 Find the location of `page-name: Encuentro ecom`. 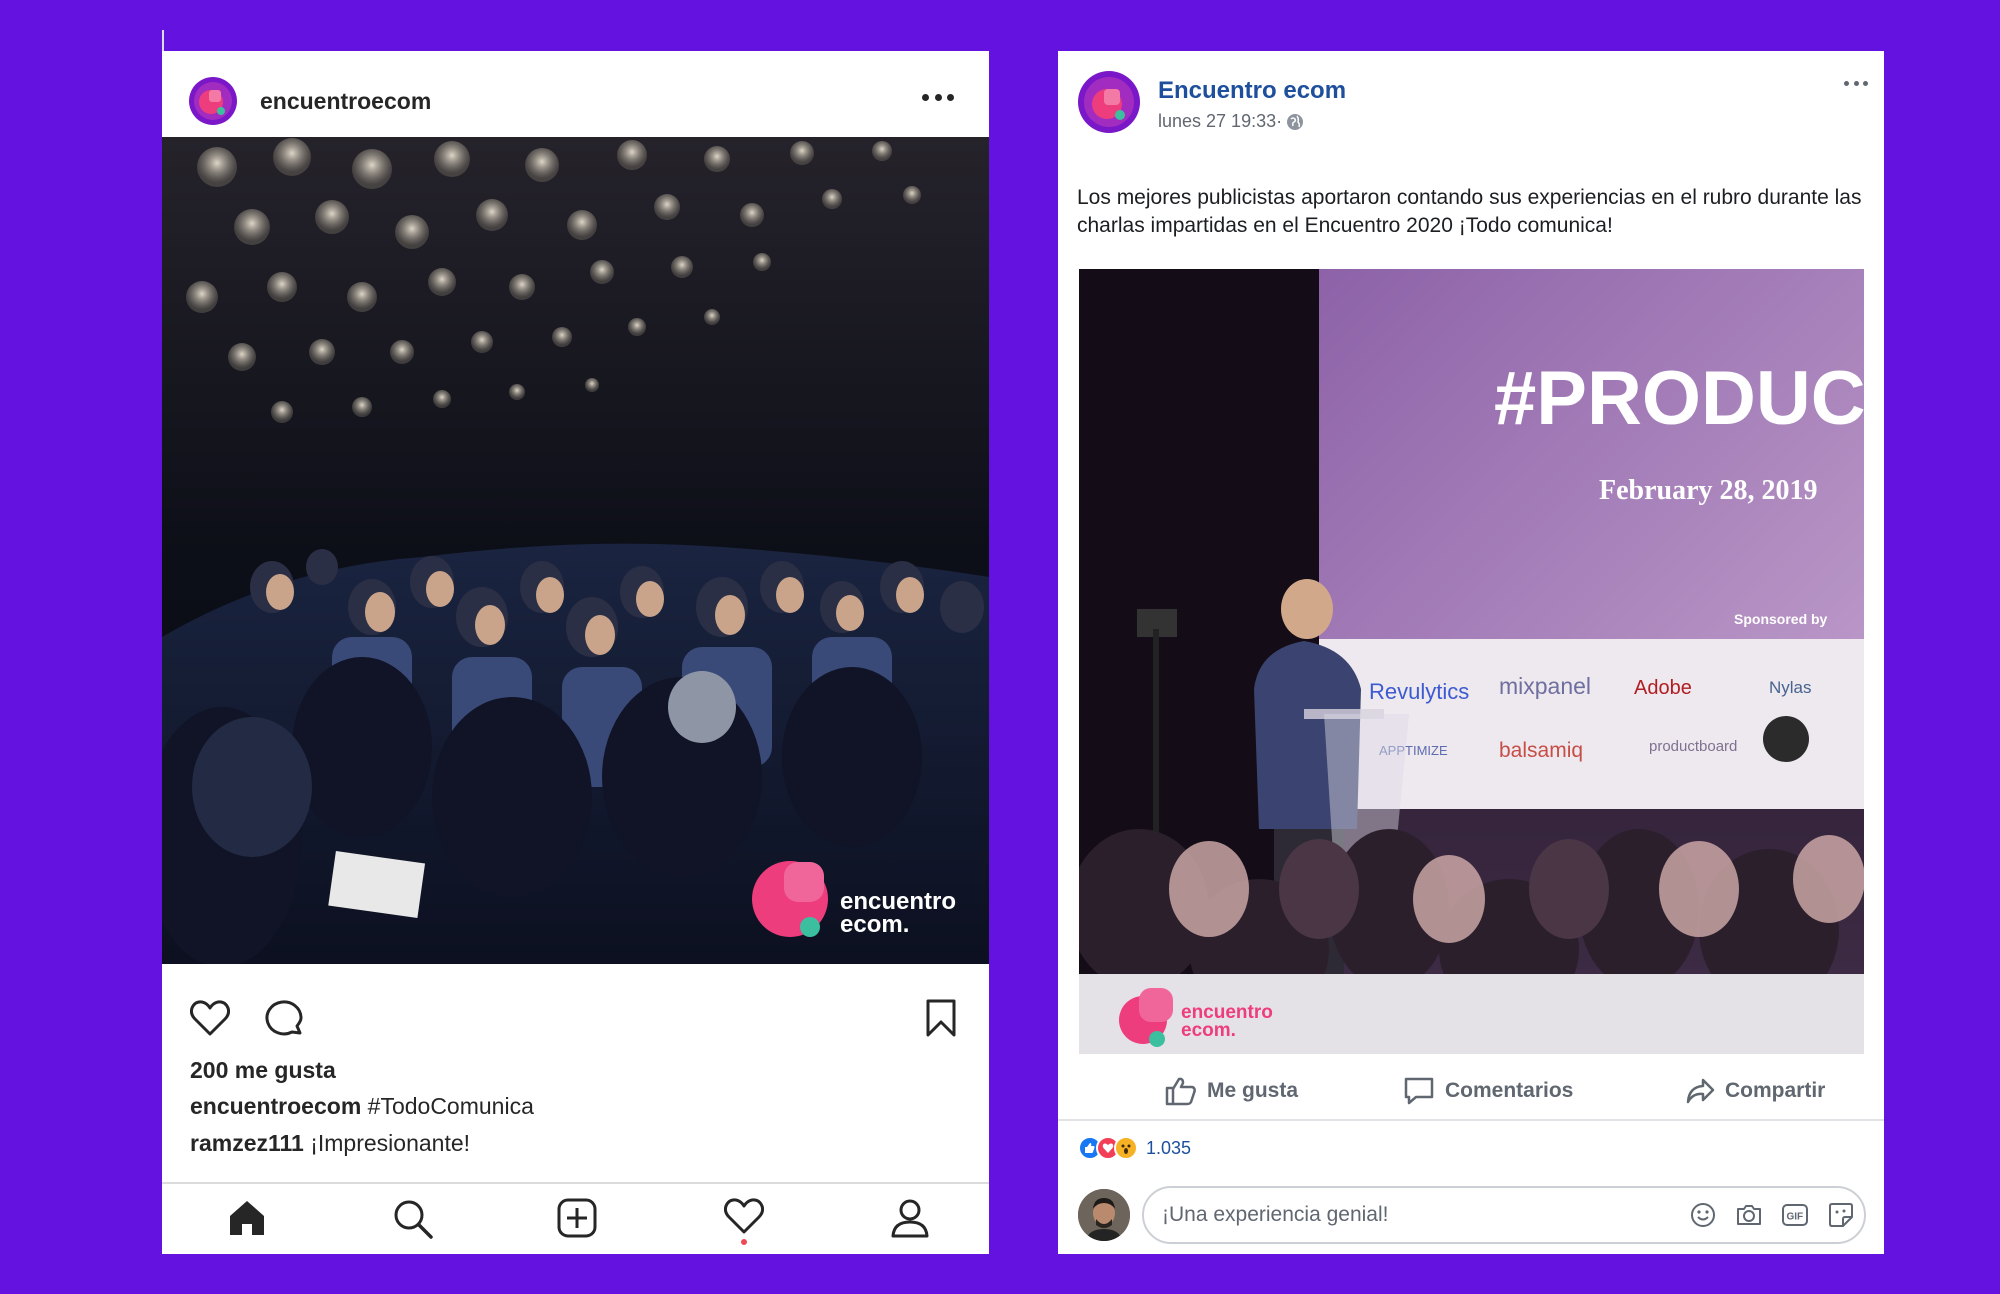

page-name: Encuentro ecom is located at coordinates (1252, 91).